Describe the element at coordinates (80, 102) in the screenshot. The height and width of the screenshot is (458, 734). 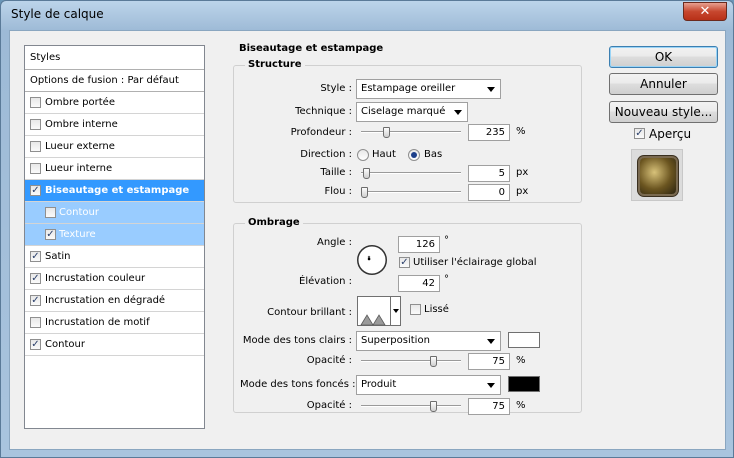
I see `style-item-label: Ombre portée` at that location.